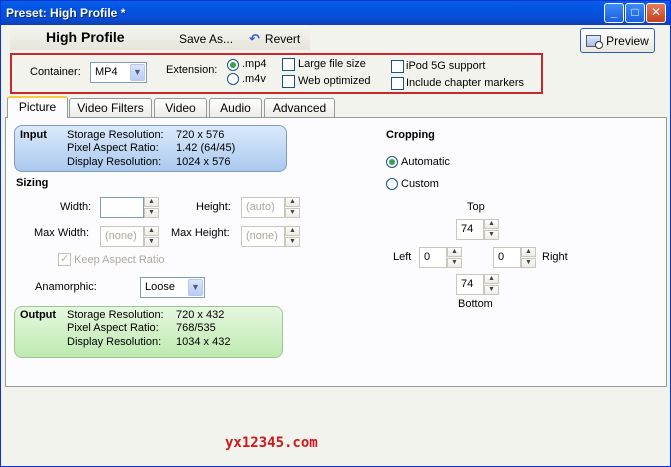 Image resolution: width=671 pixels, height=467 pixels. I want to click on ext-m4v-label: .m4v, so click(254, 79).